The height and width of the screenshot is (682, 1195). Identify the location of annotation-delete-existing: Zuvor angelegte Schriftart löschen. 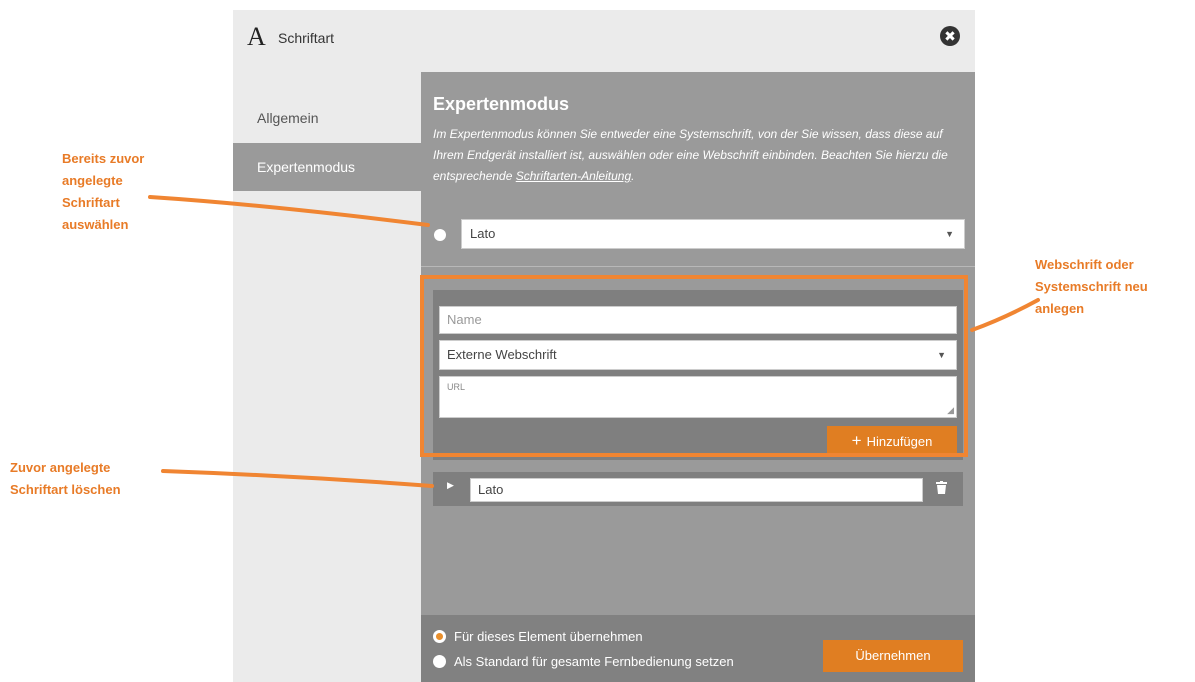
(65, 478).